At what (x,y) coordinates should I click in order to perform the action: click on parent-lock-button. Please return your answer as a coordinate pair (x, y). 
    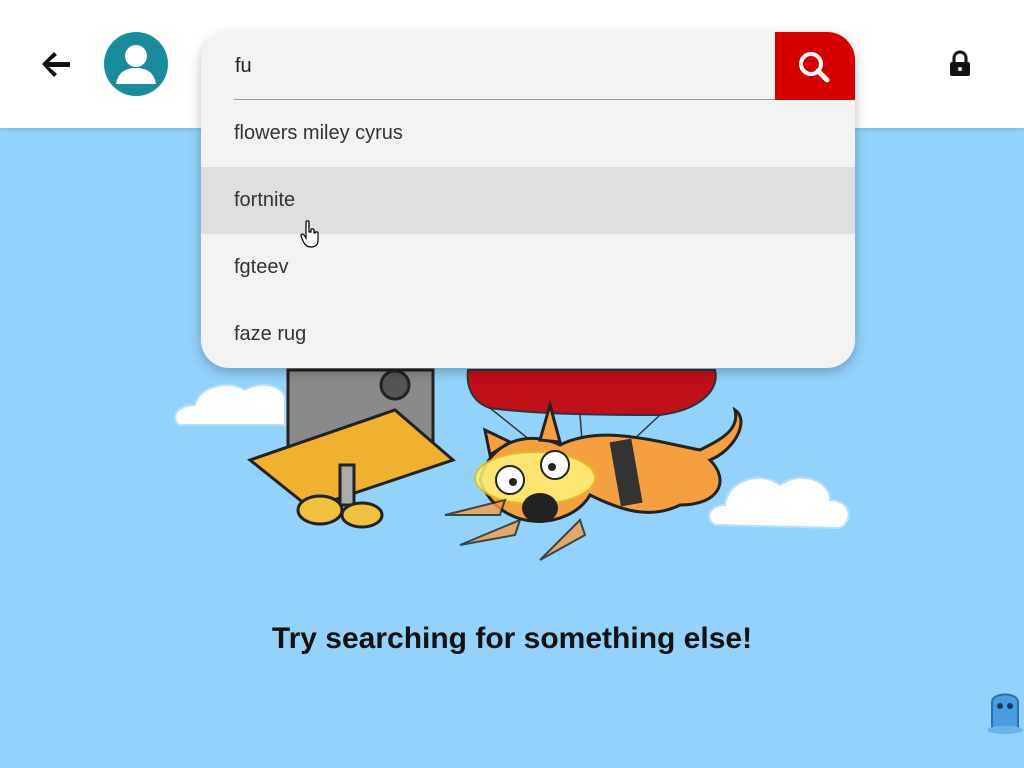
    Looking at the image, I should click on (960, 64).